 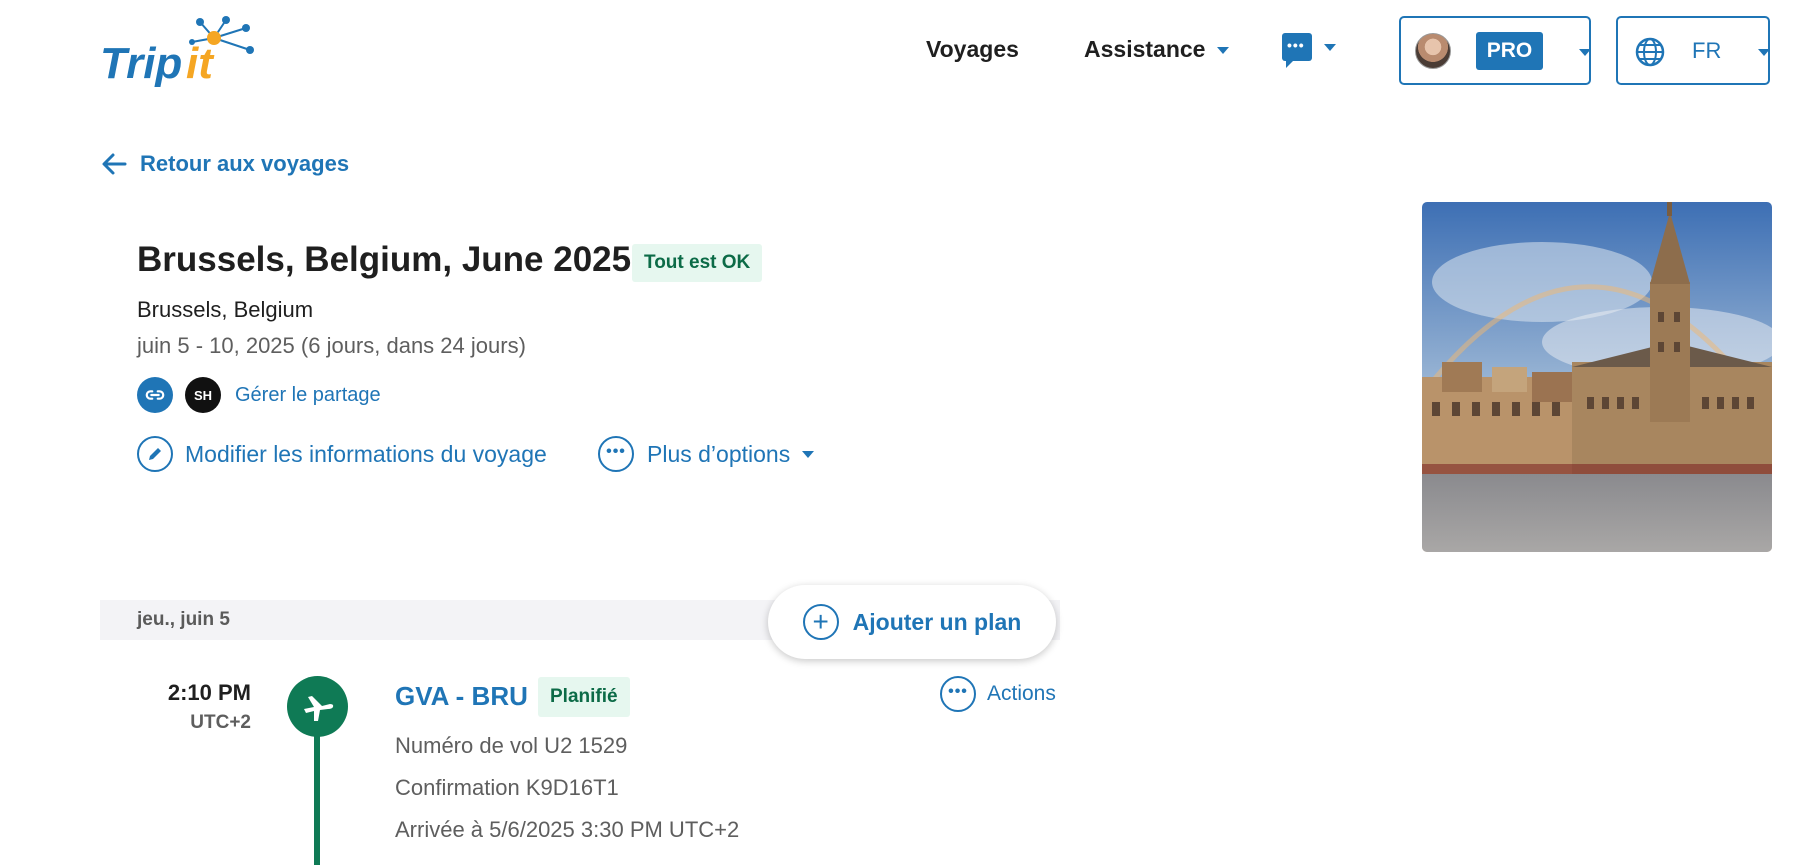 I want to click on share-row: SH Gérer le partage, so click(x=259, y=395).